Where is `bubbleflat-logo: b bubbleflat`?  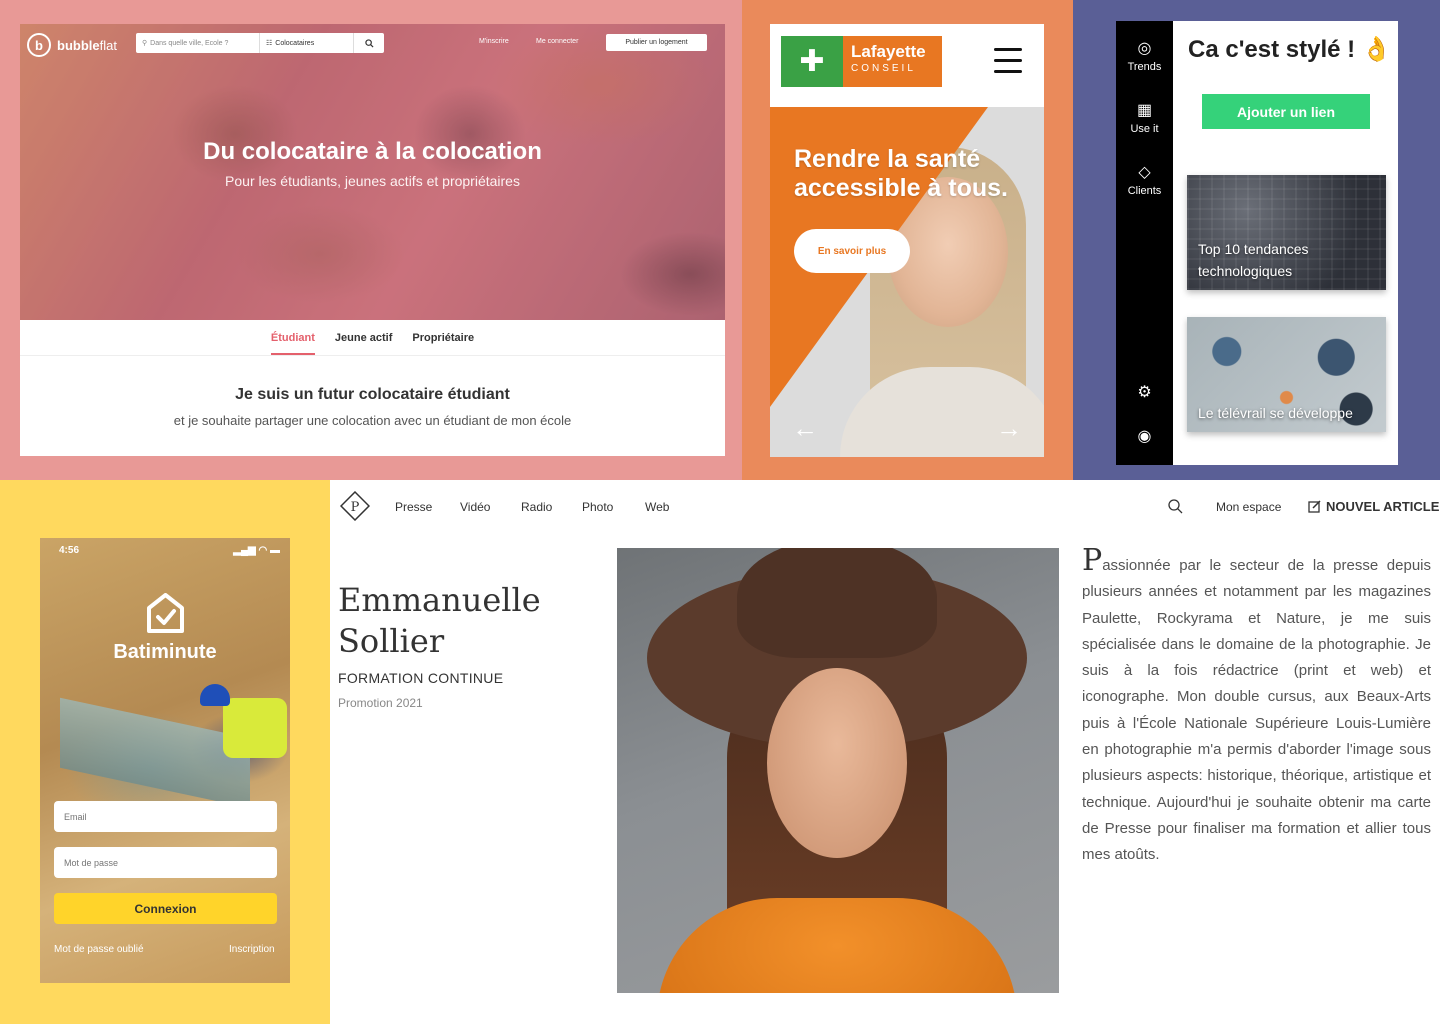
bubbleflat-logo: b bubbleflat is located at coordinates (72, 45).